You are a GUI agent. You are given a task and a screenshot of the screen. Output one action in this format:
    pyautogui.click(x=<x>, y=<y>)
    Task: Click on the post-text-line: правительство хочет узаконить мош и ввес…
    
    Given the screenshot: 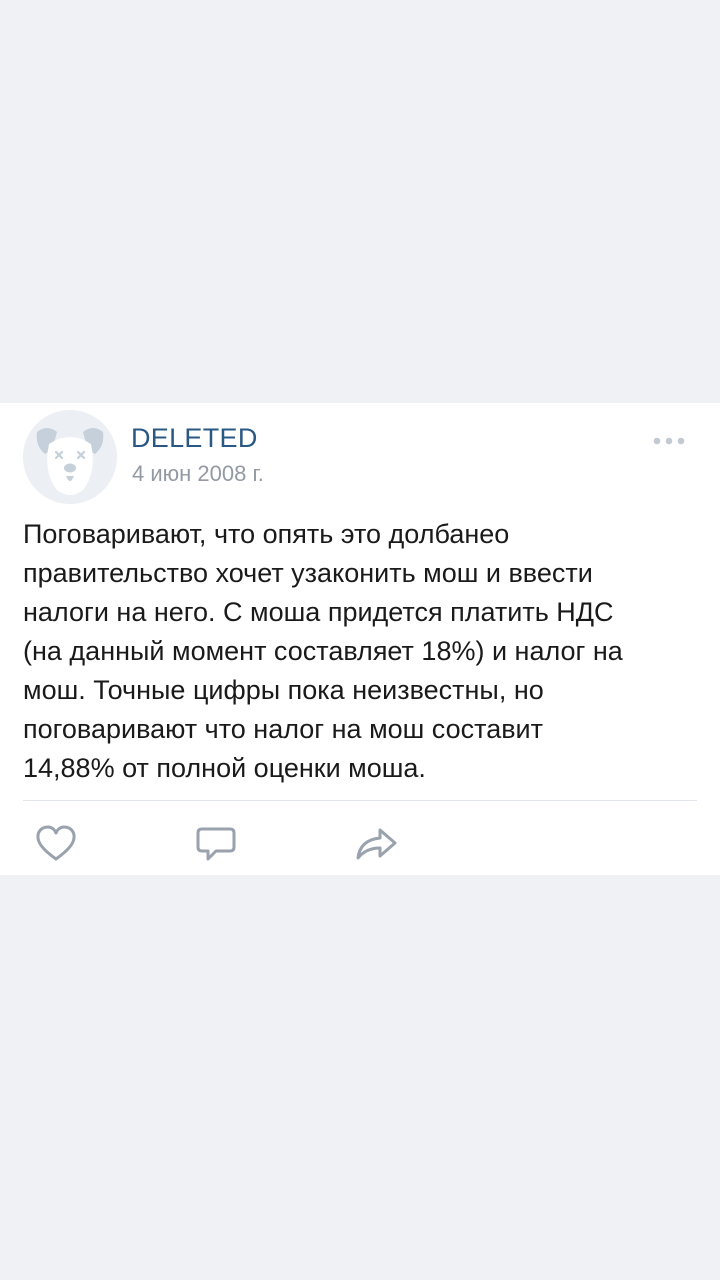 What is the action you would take?
    pyautogui.click(x=308, y=573)
    